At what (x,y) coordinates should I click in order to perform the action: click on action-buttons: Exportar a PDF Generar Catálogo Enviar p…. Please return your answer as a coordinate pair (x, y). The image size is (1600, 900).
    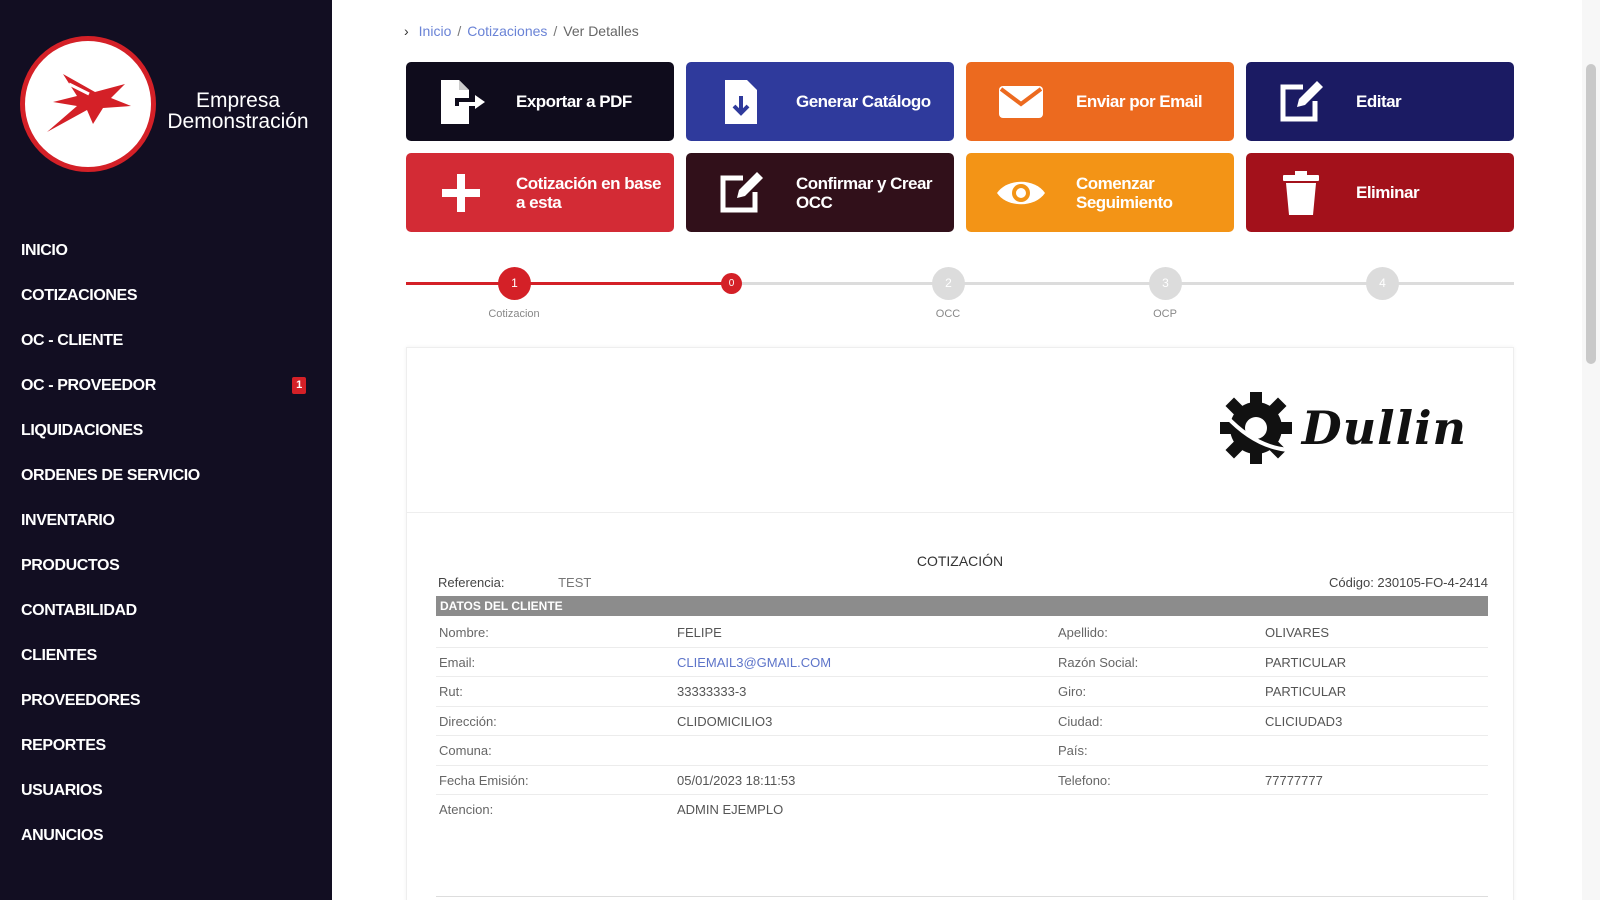
    Looking at the image, I should click on (960, 147).